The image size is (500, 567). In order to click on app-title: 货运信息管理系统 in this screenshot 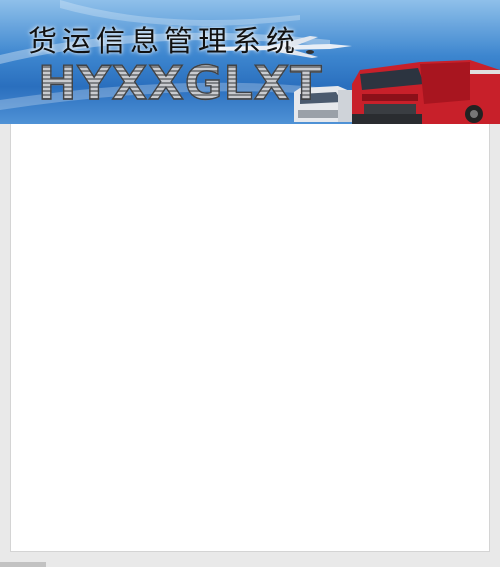, I will do `click(164, 41)`.